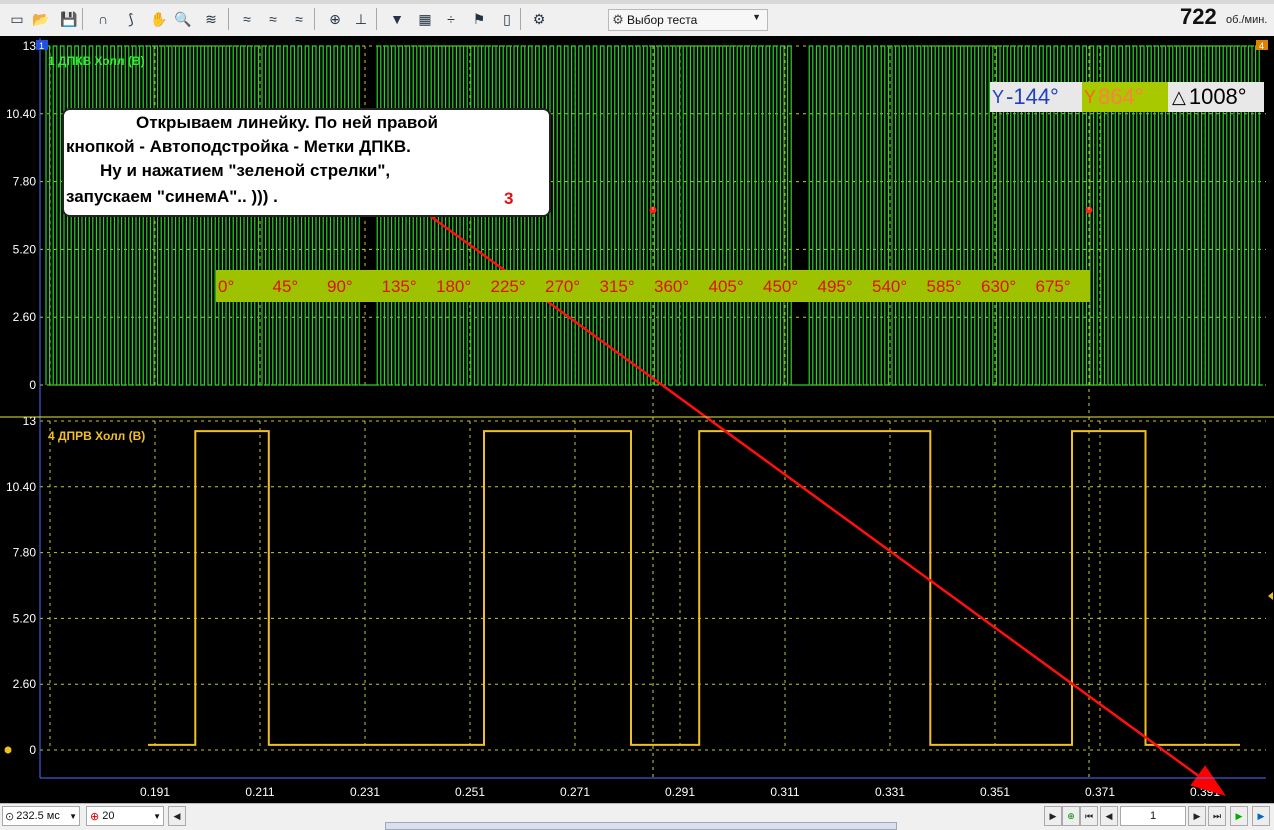  I want to click on cursor-left-readout: Y -144°, so click(1036, 97).